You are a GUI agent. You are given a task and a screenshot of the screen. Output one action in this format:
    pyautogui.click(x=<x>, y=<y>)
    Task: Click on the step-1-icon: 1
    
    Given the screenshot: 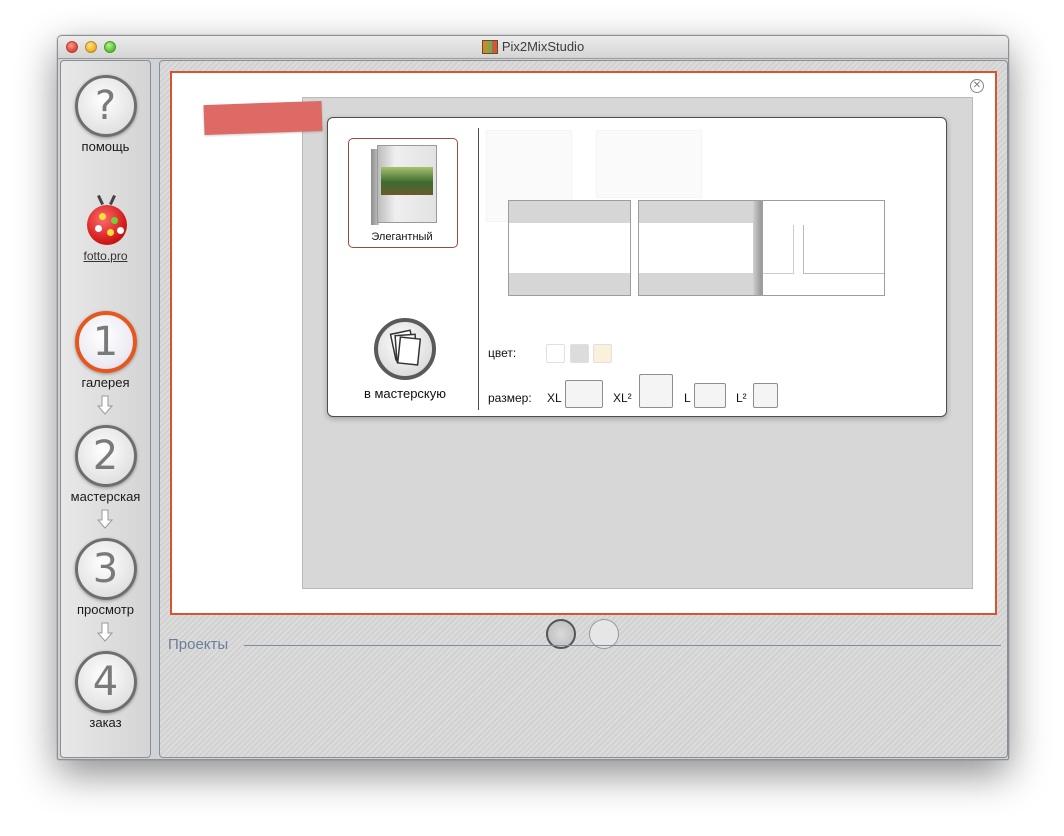 What is the action you would take?
    pyautogui.click(x=105, y=342)
    